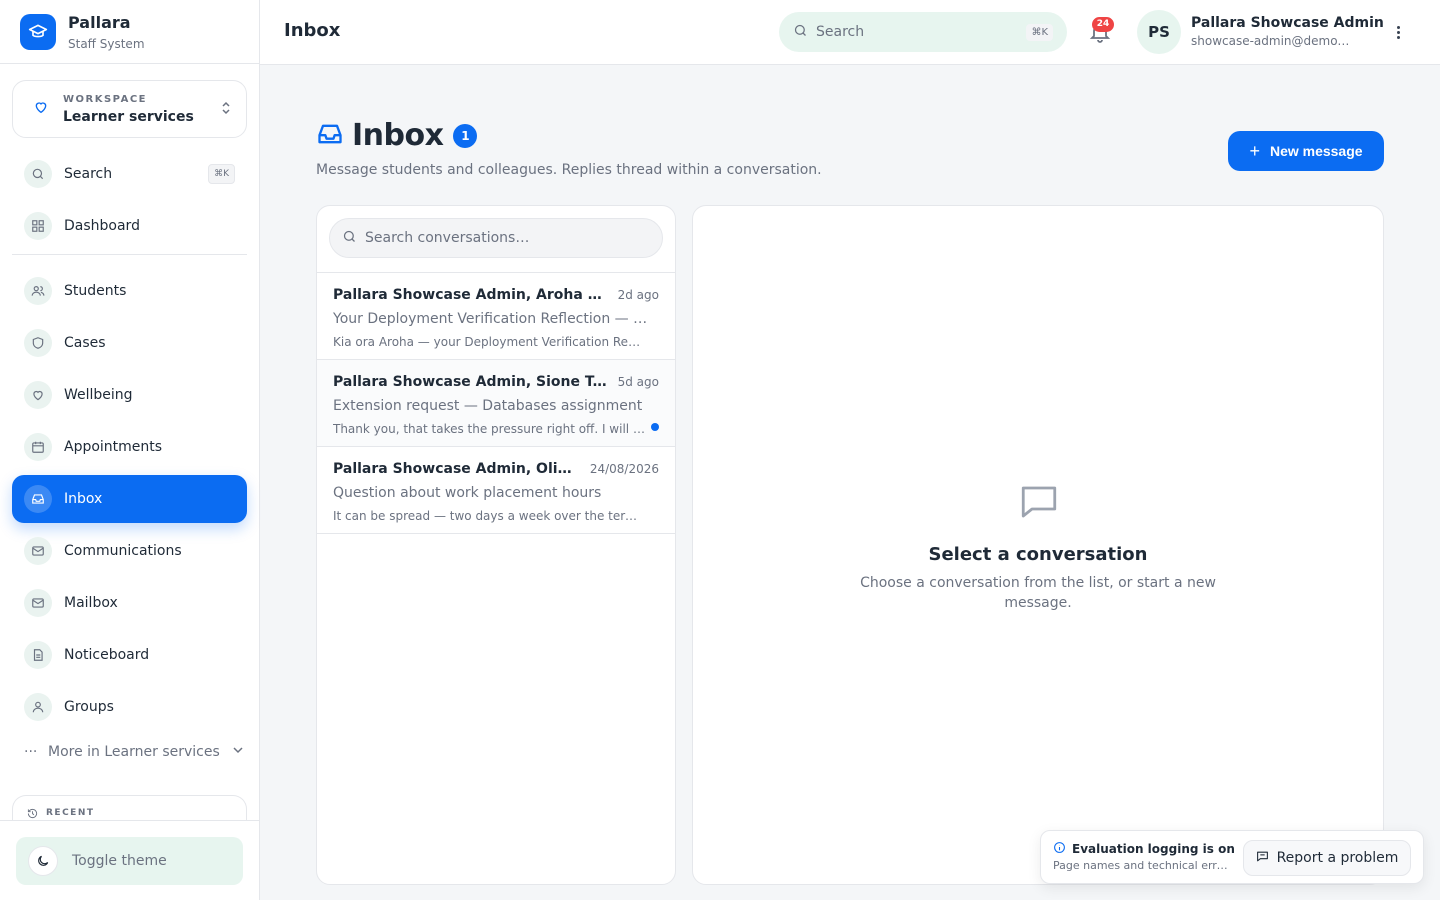 This screenshot has height=900, width=1440. I want to click on notification-count-badge: 24, so click(1103, 24).